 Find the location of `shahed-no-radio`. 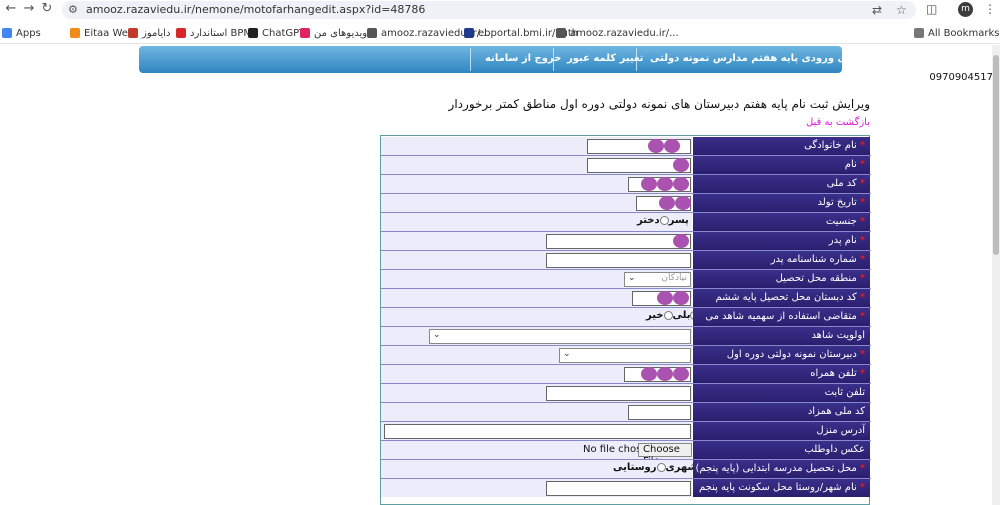

shahed-no-radio is located at coordinates (668, 315).